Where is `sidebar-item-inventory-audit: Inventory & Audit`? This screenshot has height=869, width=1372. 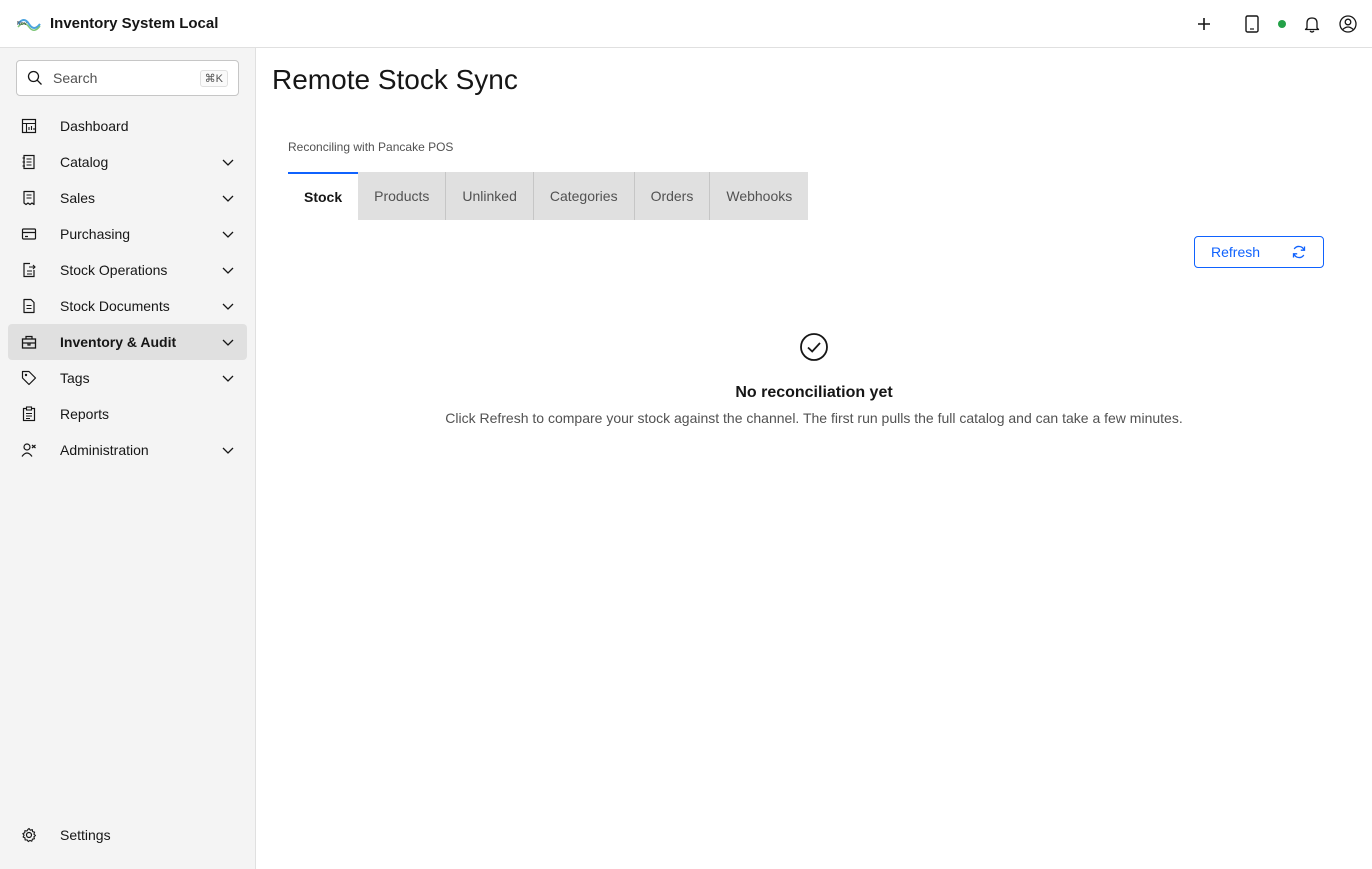 sidebar-item-inventory-audit: Inventory & Audit is located at coordinates (127, 342).